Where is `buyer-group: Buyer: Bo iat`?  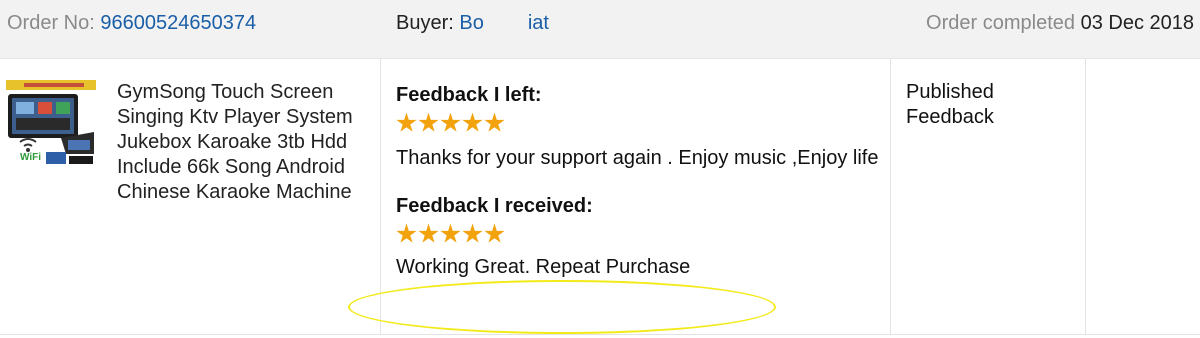
buyer-group: Buyer: Bo iat is located at coordinates (472, 23).